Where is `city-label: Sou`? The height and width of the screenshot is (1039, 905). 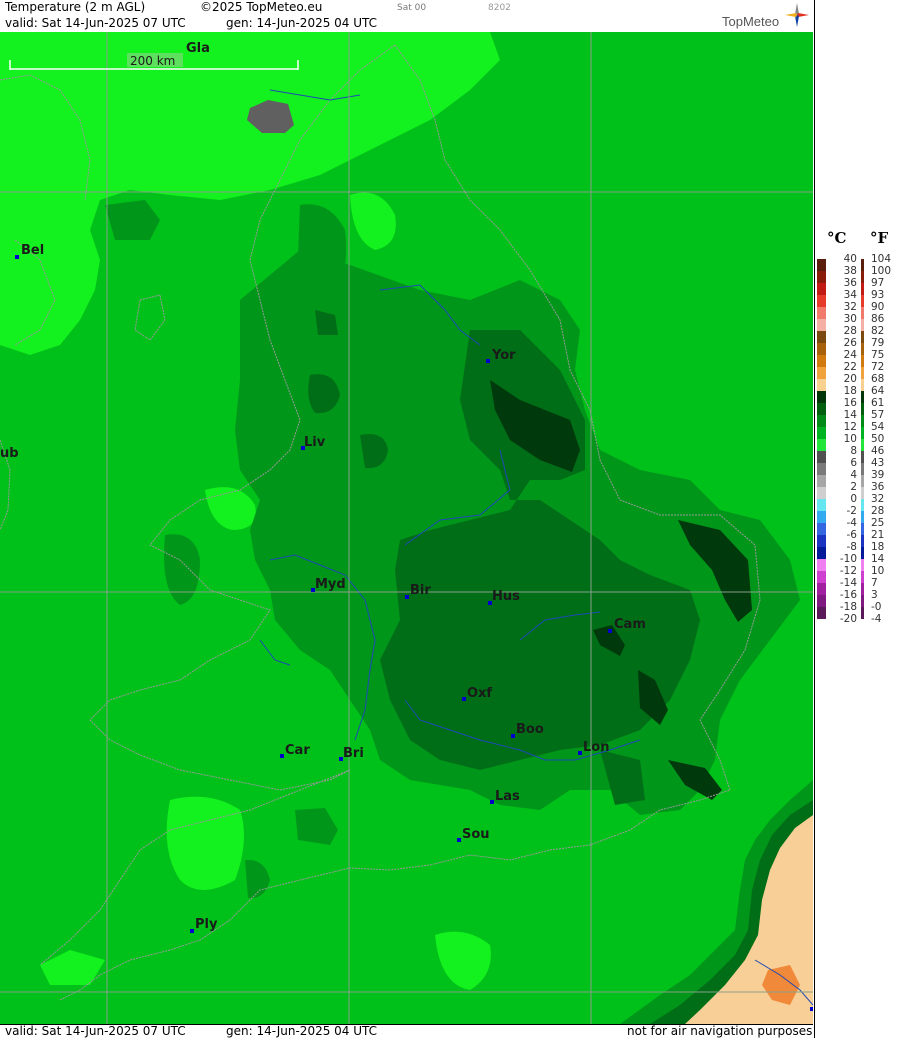 city-label: Sou is located at coordinates (476, 834).